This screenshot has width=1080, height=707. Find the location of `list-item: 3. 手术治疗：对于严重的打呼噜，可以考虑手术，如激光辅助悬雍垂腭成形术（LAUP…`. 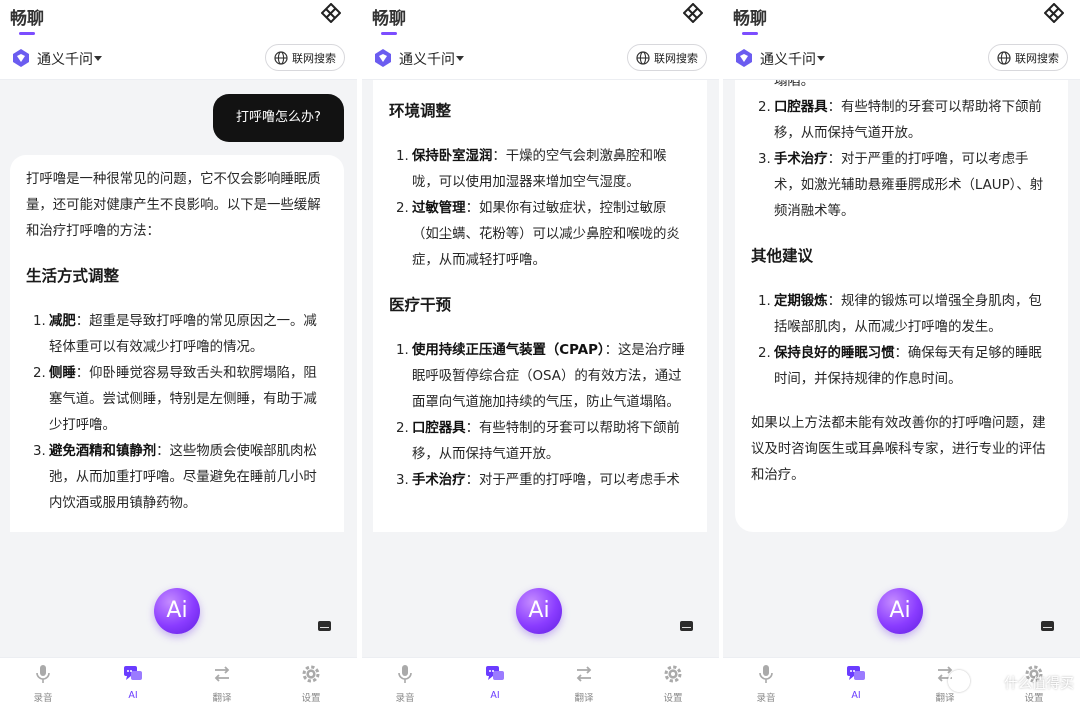

list-item: 3. 手术治疗：对于严重的打呼噜，可以考虑手术，如激光辅助悬雍垂腭成形术（LAUP… is located at coordinates (901, 185).